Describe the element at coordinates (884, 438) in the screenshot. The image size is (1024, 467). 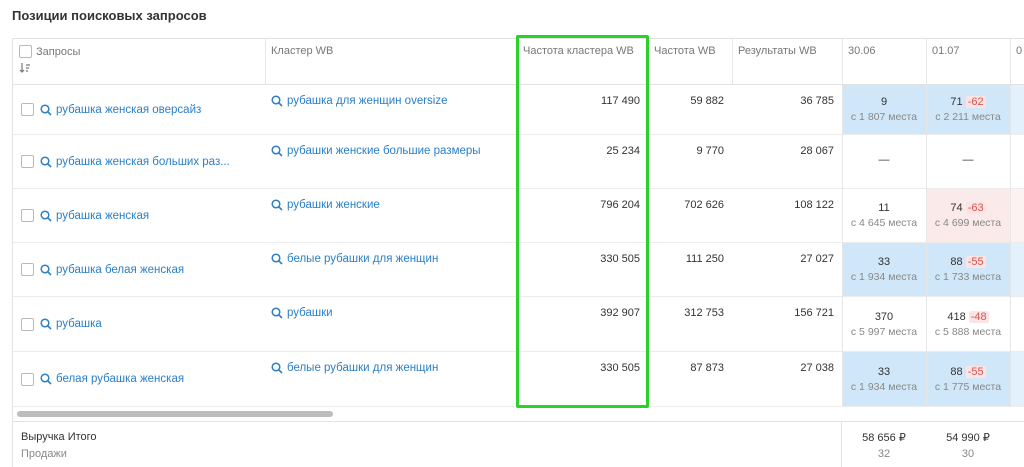
I see `date-1-revenue: 58 656 ₽` at that location.